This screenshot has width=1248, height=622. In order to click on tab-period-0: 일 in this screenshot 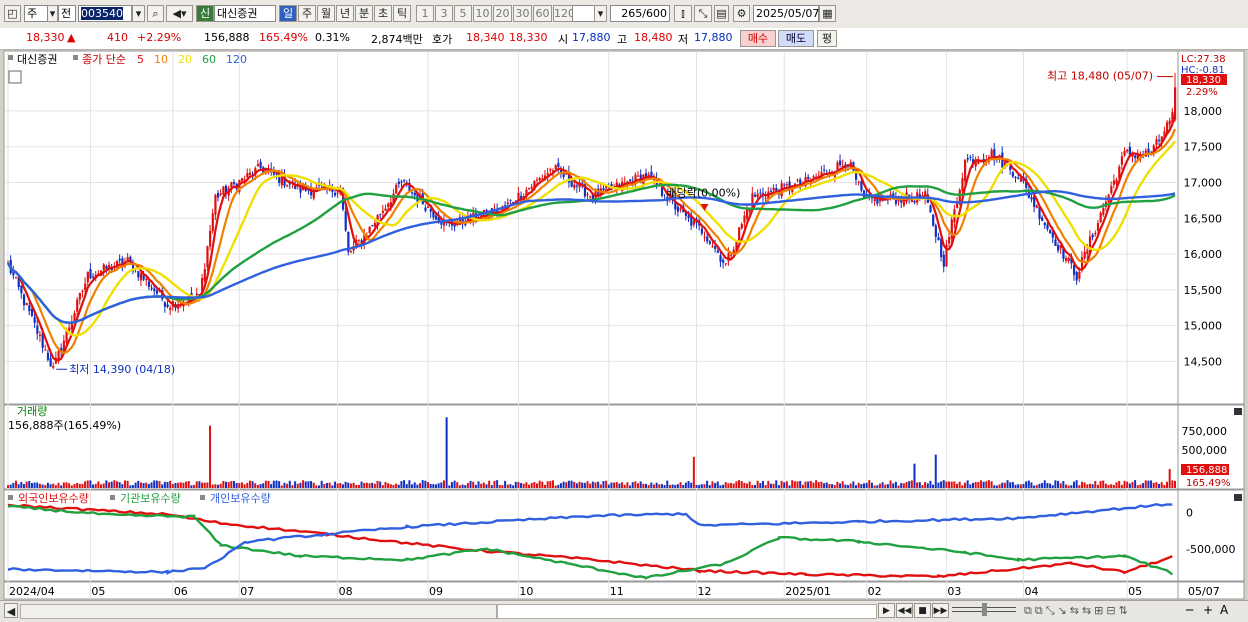, I will do `click(288, 13)`.